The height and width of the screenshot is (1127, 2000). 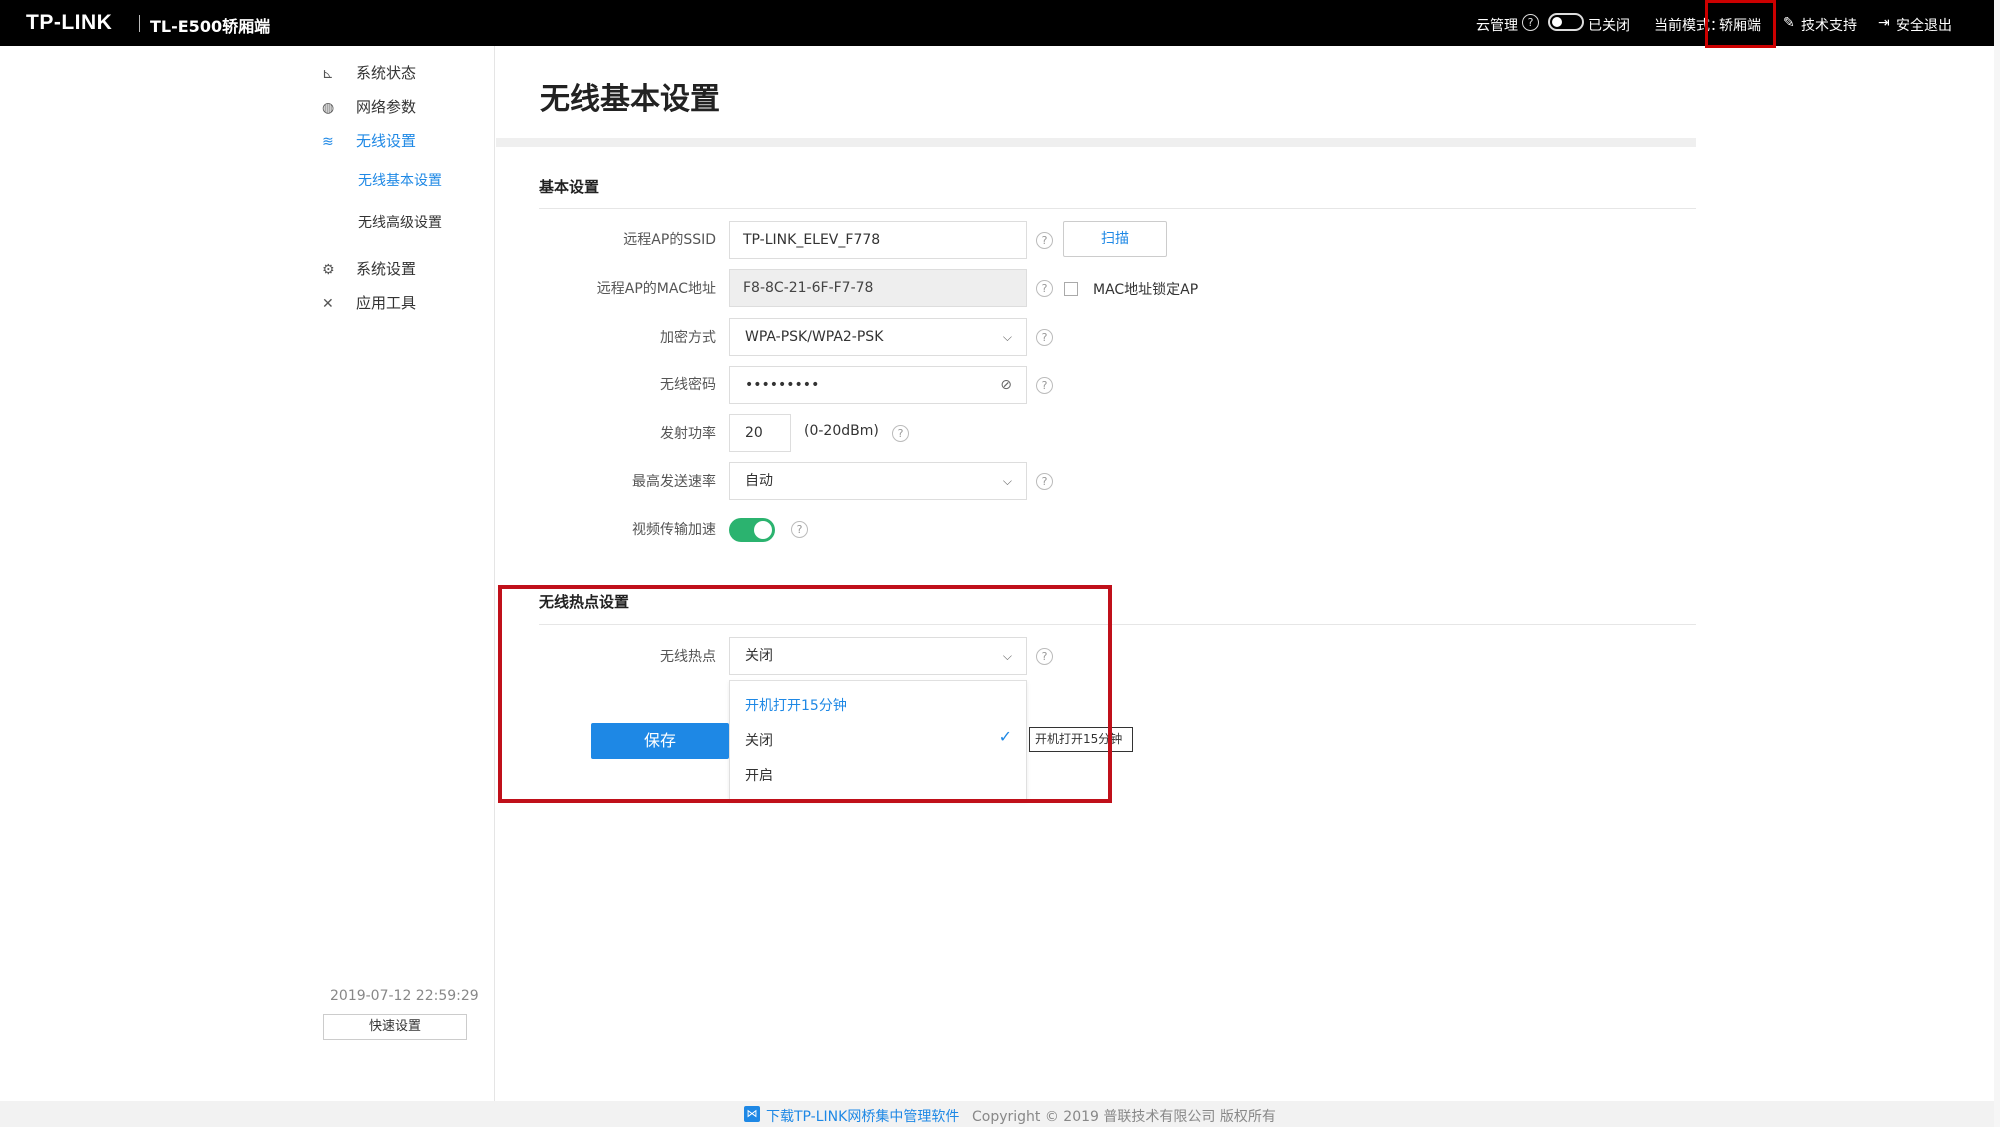 I want to click on section-divider, so click(x=1117, y=208).